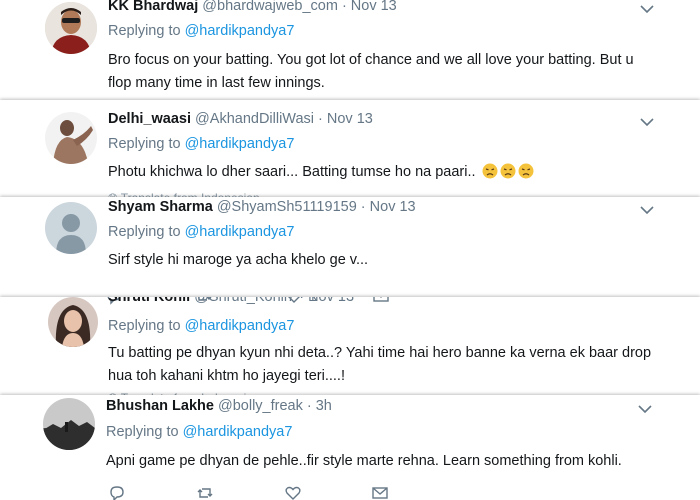  I want to click on retweet-action, so click(205, 492).